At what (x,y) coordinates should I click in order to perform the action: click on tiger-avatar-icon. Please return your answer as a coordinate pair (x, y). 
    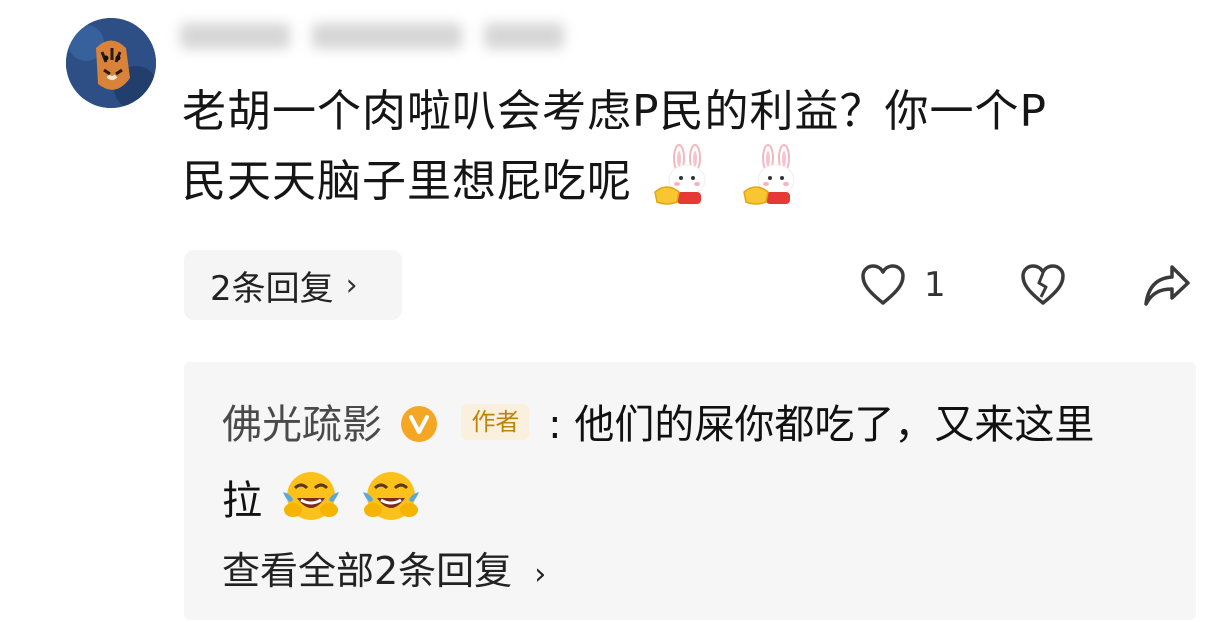
    Looking at the image, I should click on (111, 63).